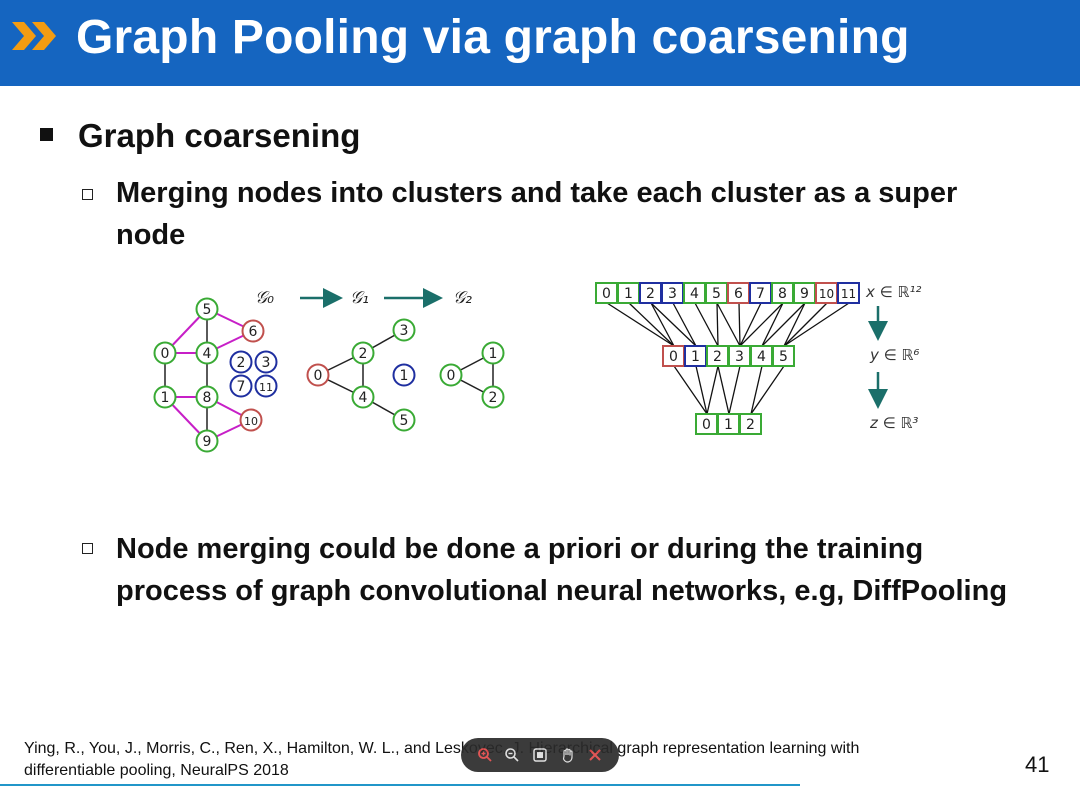  I want to click on pool-cell: 3, so click(672, 293).